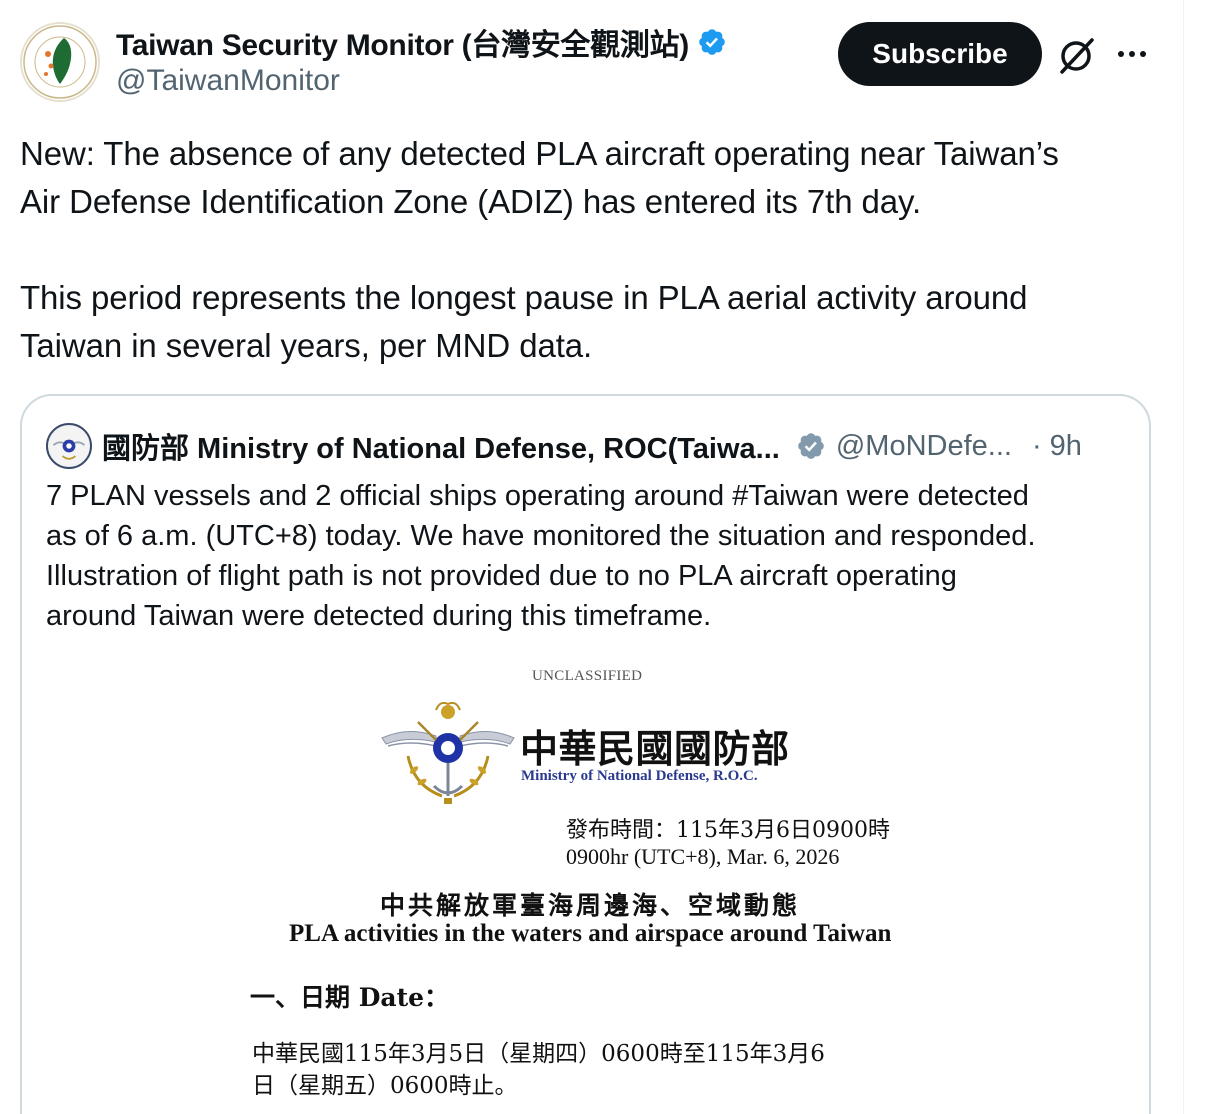  Describe the element at coordinates (590, 905) in the screenshot. I see `document-title-zh: 中共解放軍臺海周邊海、空域動態` at that location.